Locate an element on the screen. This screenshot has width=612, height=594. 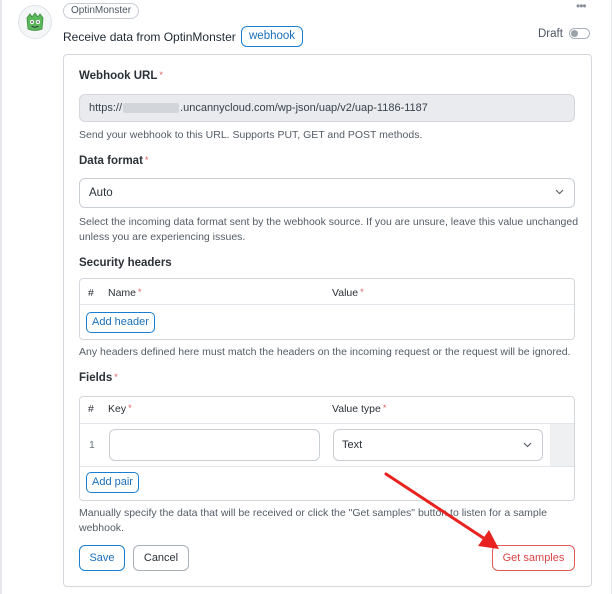
integration-badge: OptinMonster is located at coordinates (101, 11).